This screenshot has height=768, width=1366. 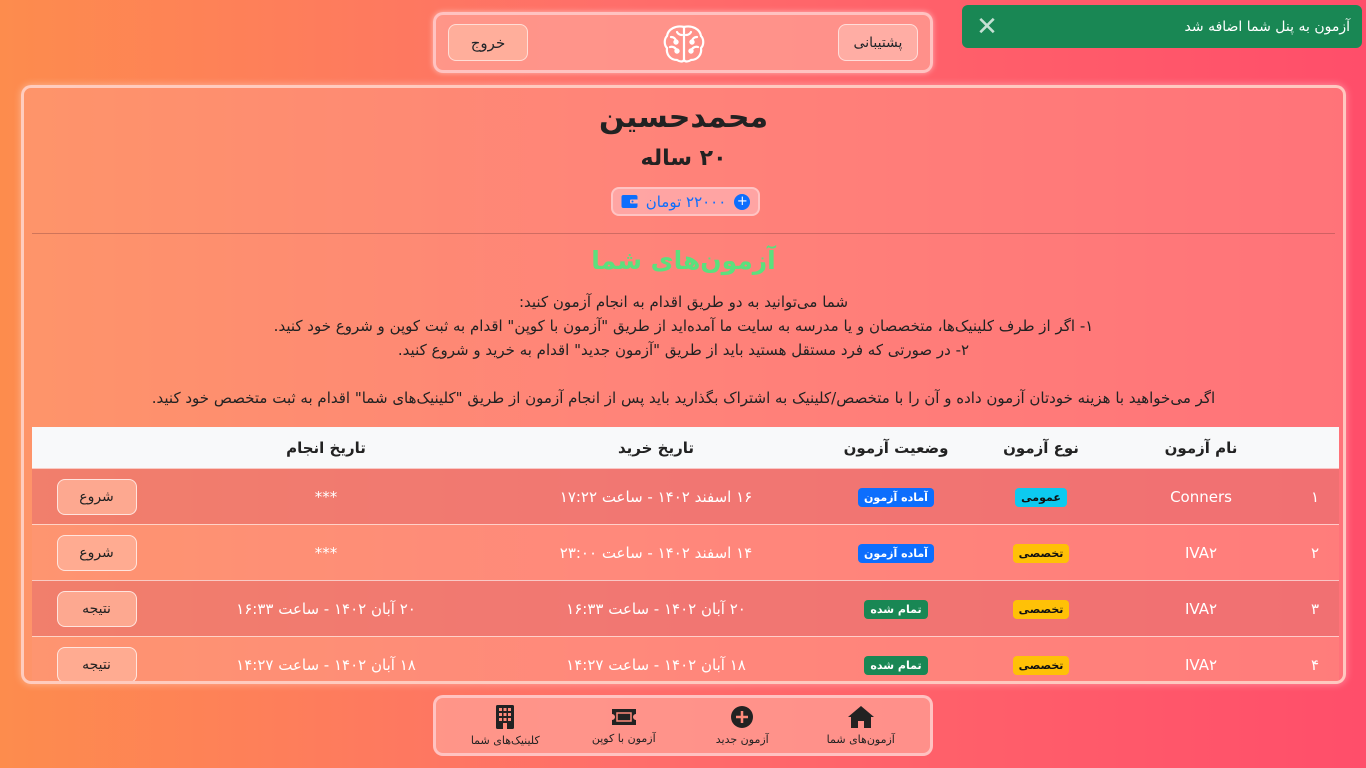 What do you see at coordinates (1041, 447) in the screenshot?
I see `header-exam-type: نوع آزمون` at bounding box center [1041, 447].